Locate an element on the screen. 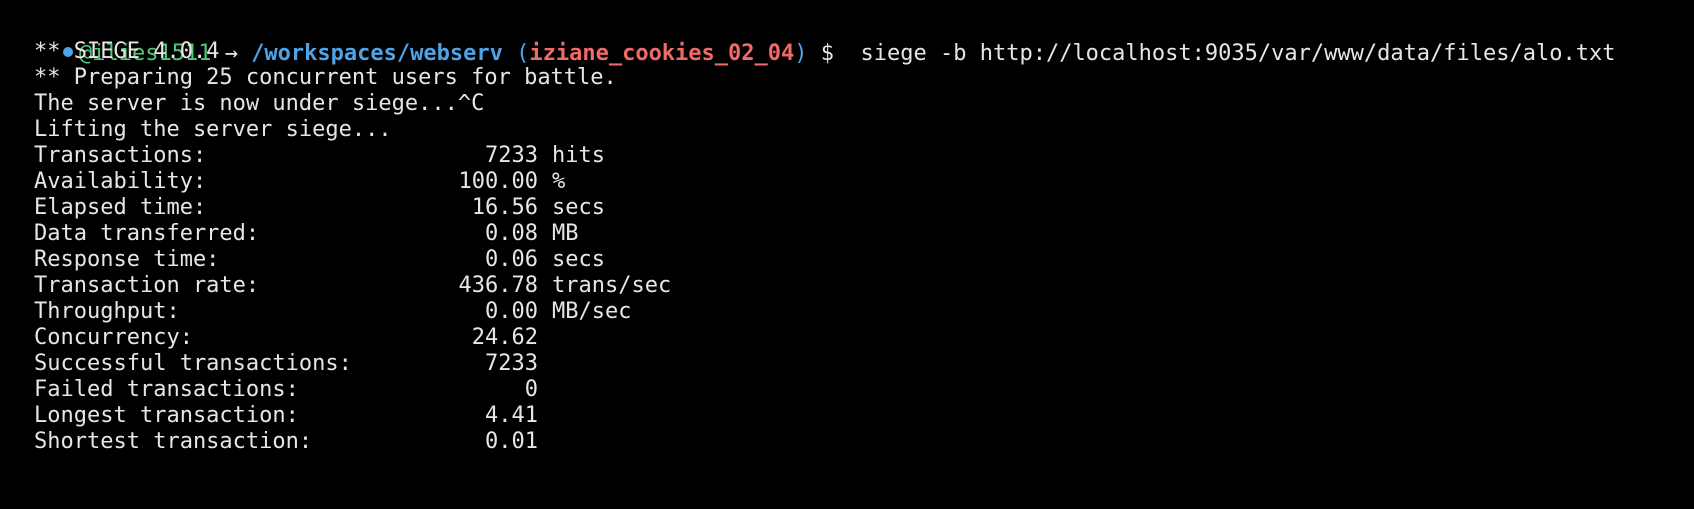  stat-value: 0 is located at coordinates (531, 389).